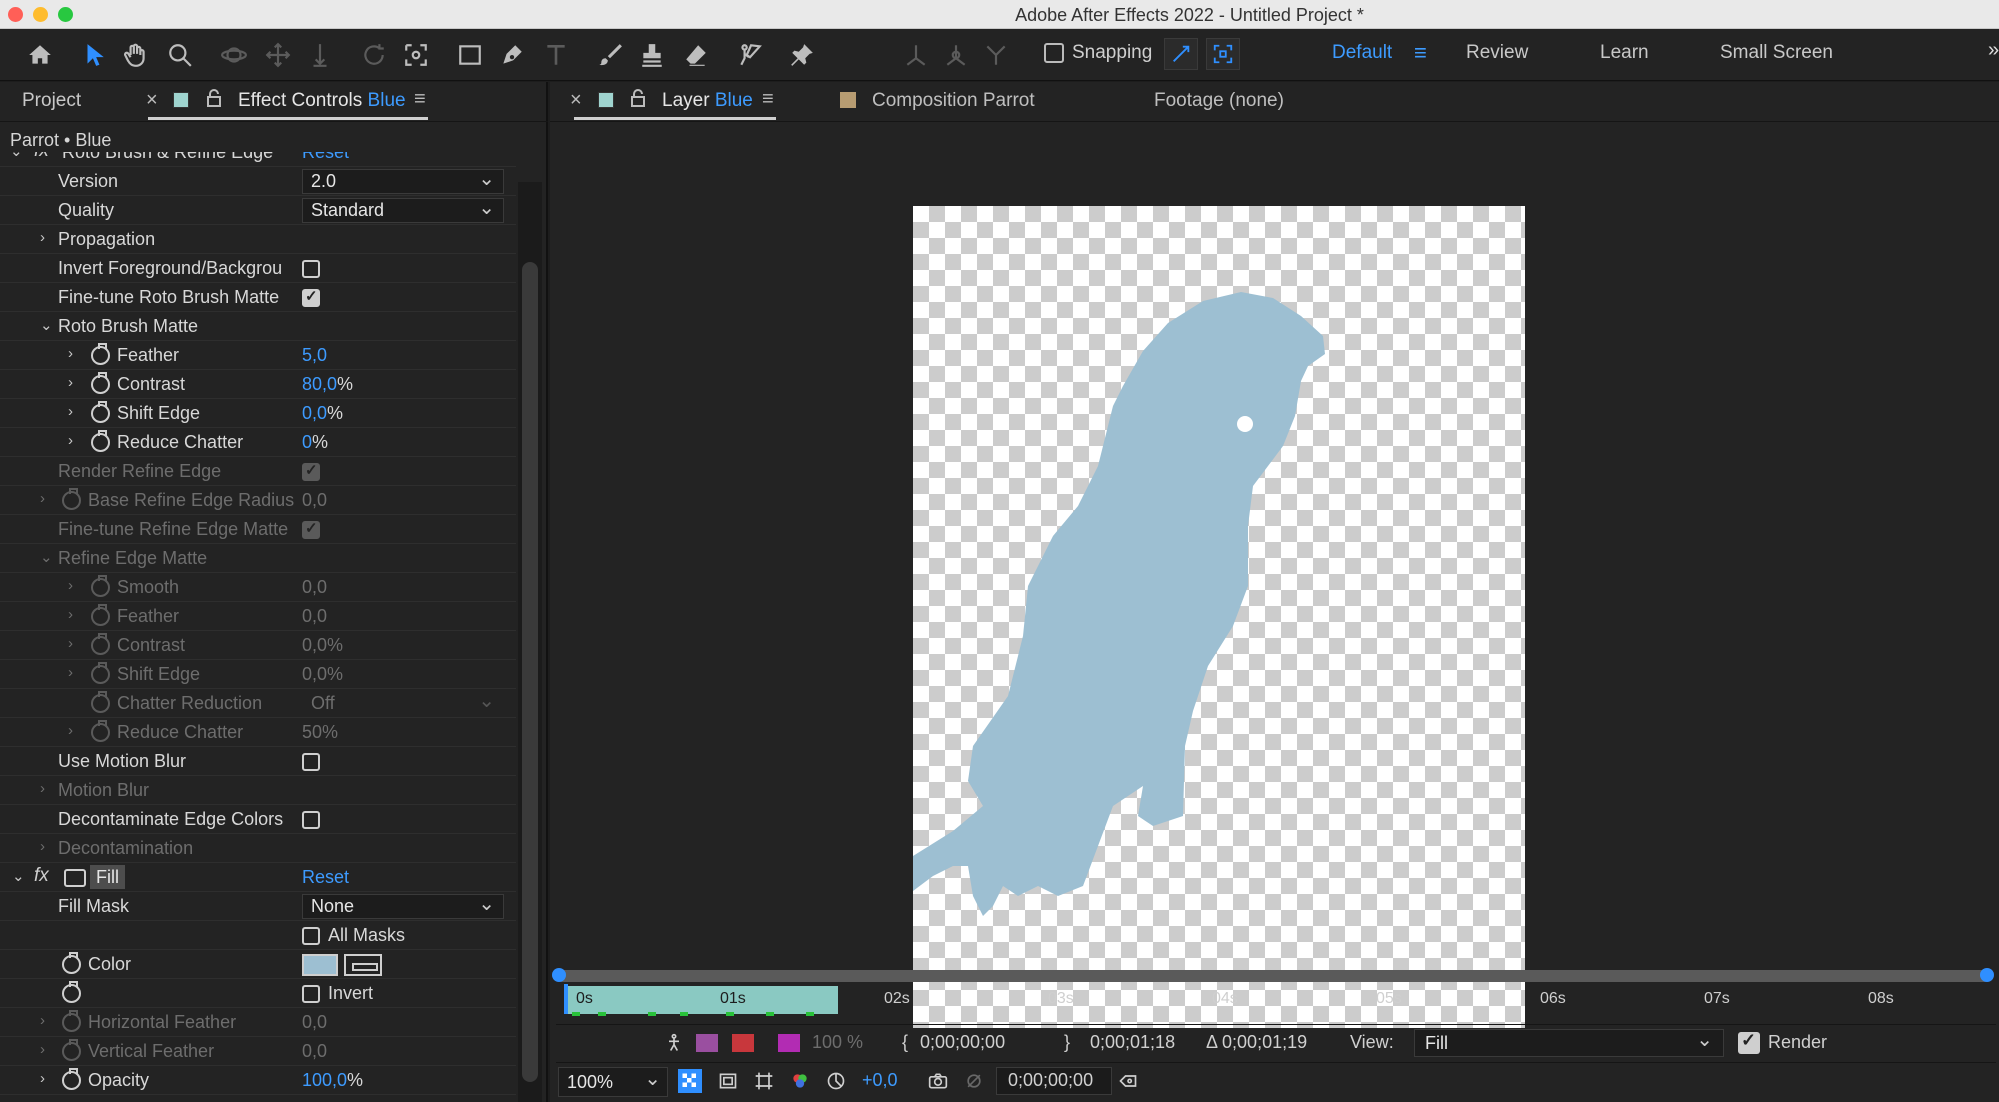 The height and width of the screenshot is (1102, 1999). Describe the element at coordinates (556, 55) in the screenshot. I see `type-tool-icon` at that location.